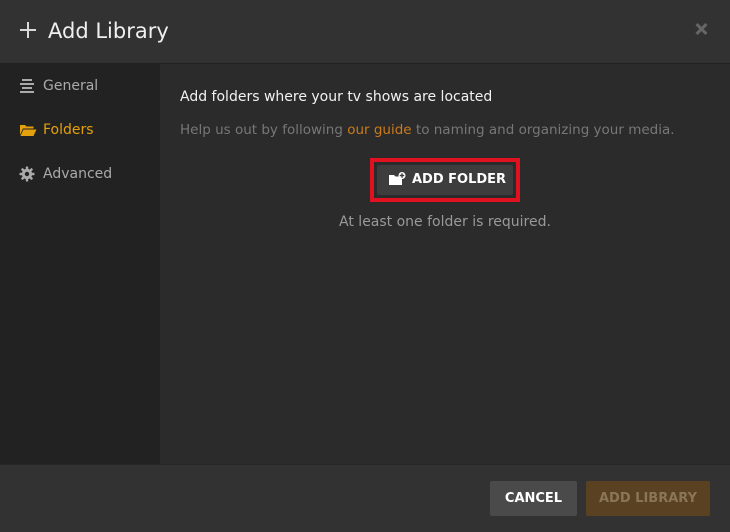 The image size is (730, 532). I want to click on close-icon, so click(701, 29).